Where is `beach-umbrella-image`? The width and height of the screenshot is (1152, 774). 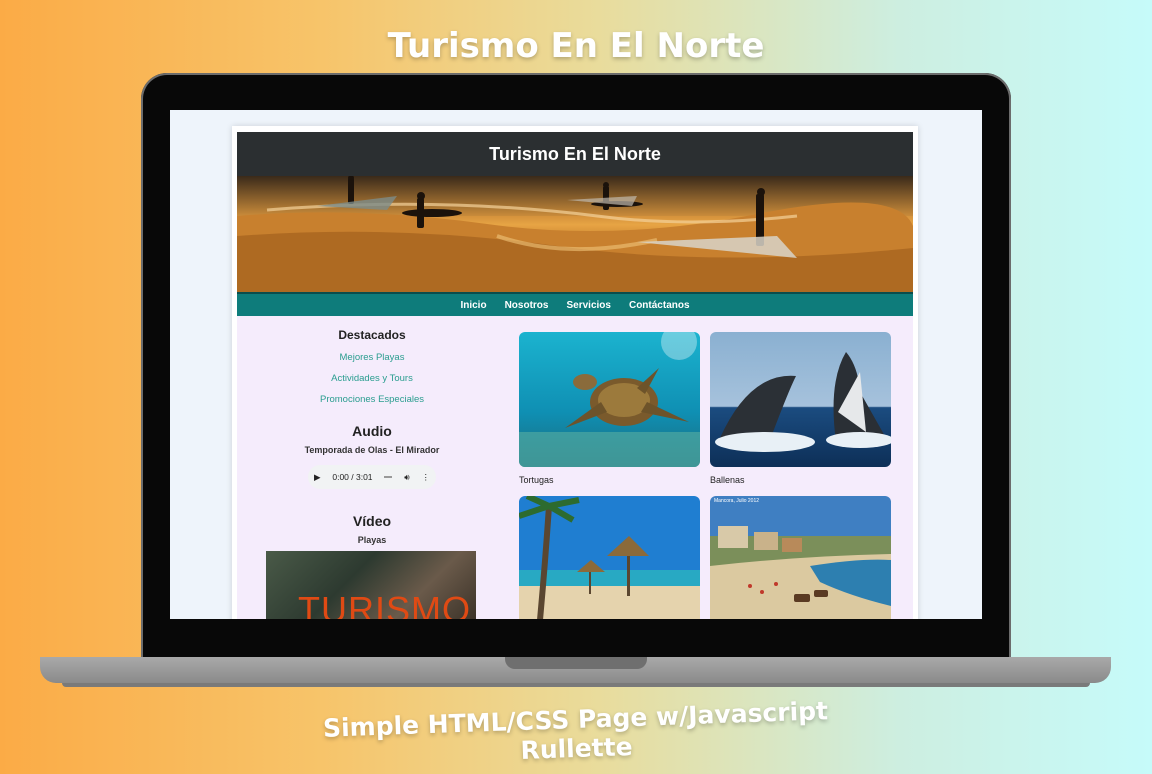 beach-umbrella-image is located at coordinates (609, 557).